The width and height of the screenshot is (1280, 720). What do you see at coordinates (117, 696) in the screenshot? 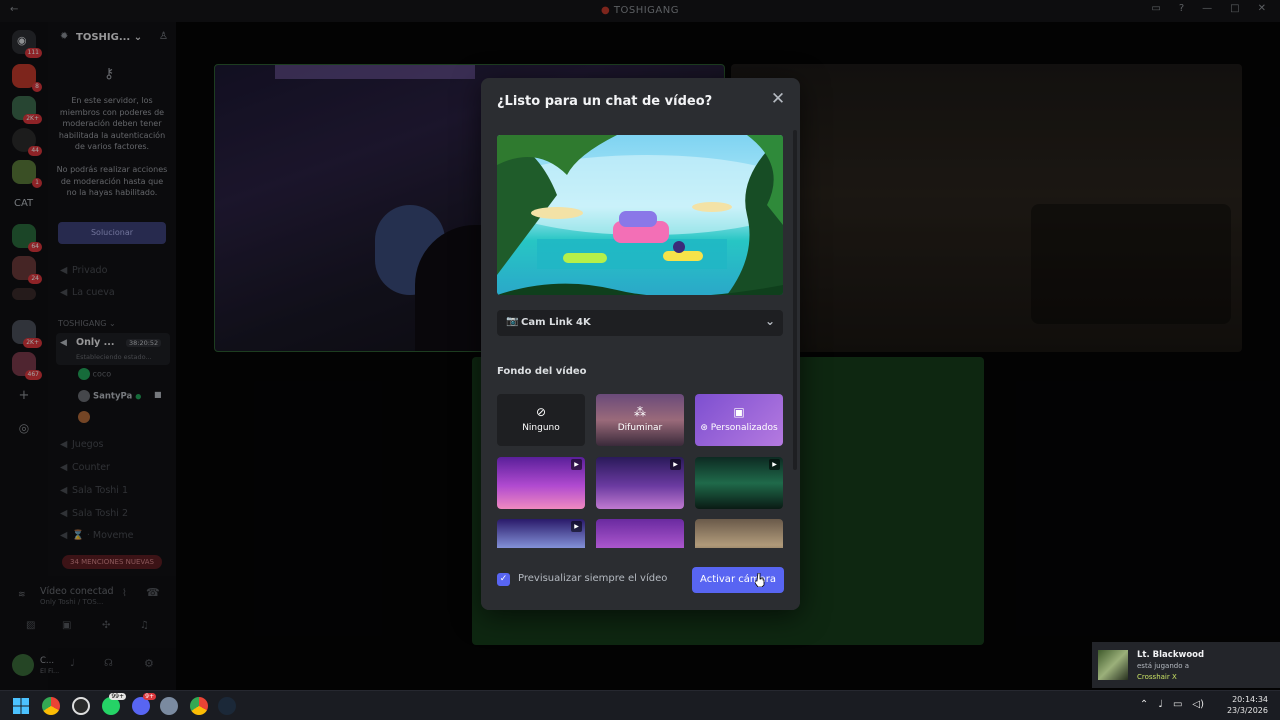
I see `taskbar-badge: 99+` at bounding box center [117, 696].